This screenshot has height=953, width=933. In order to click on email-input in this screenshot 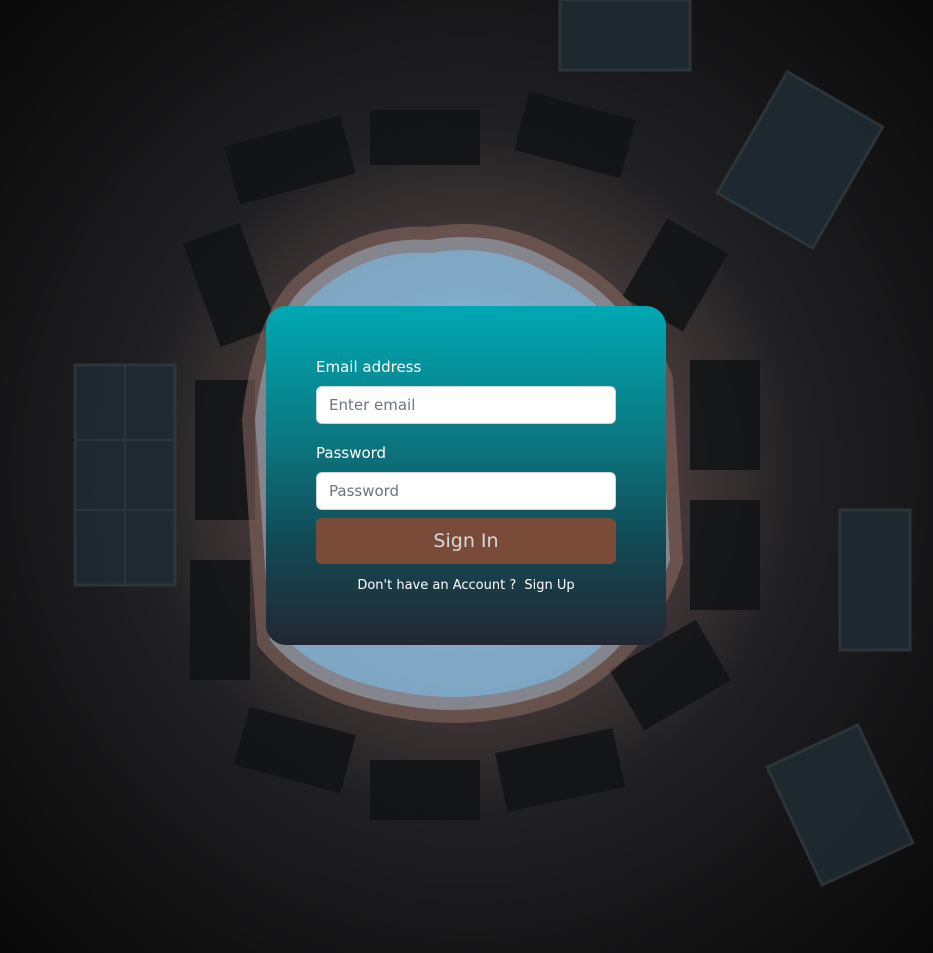, I will do `click(466, 405)`.